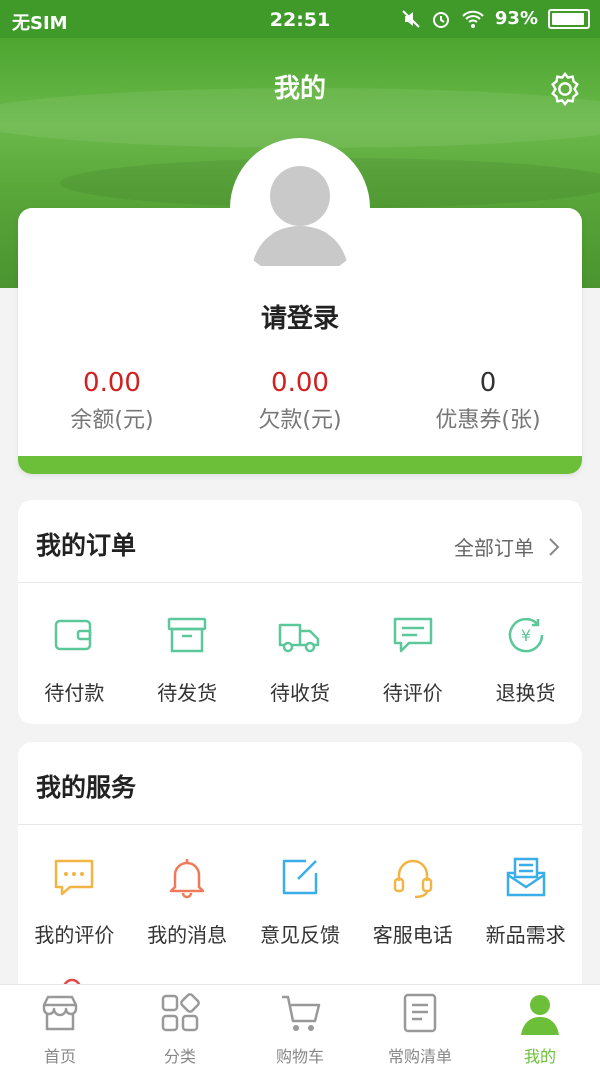 The width and height of the screenshot is (600, 1068). I want to click on comment-icon, so click(413, 635).